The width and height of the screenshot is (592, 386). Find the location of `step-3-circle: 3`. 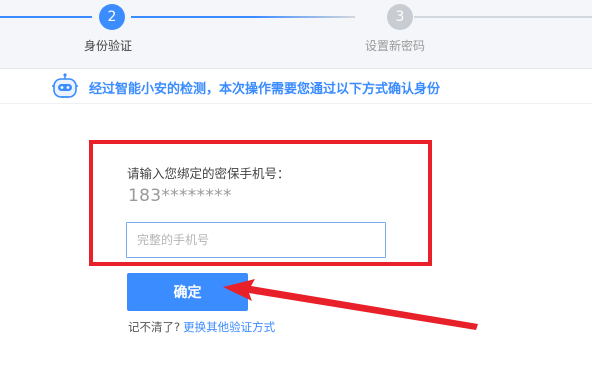

step-3-circle: 3 is located at coordinates (400, 17).